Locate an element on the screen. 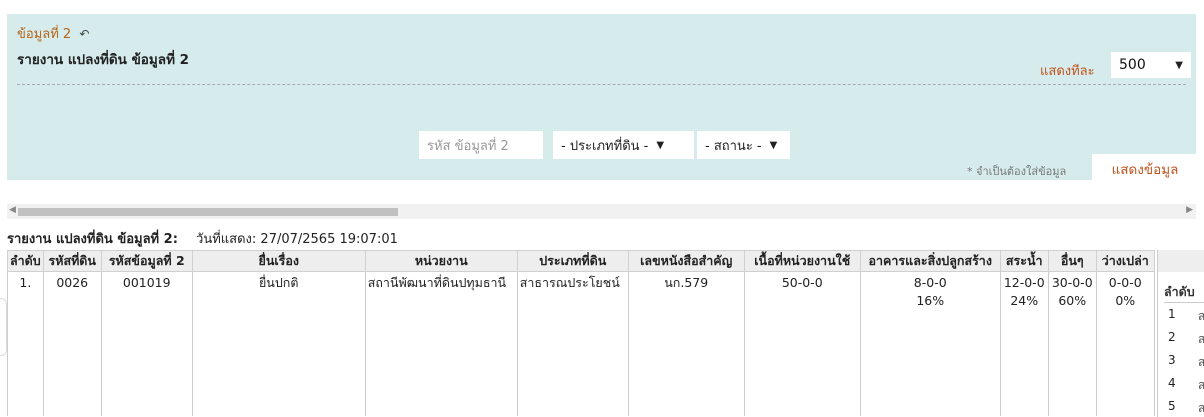 This screenshot has height=417, width=1204. nested-row-number: 1 is located at coordinates (1172, 314).